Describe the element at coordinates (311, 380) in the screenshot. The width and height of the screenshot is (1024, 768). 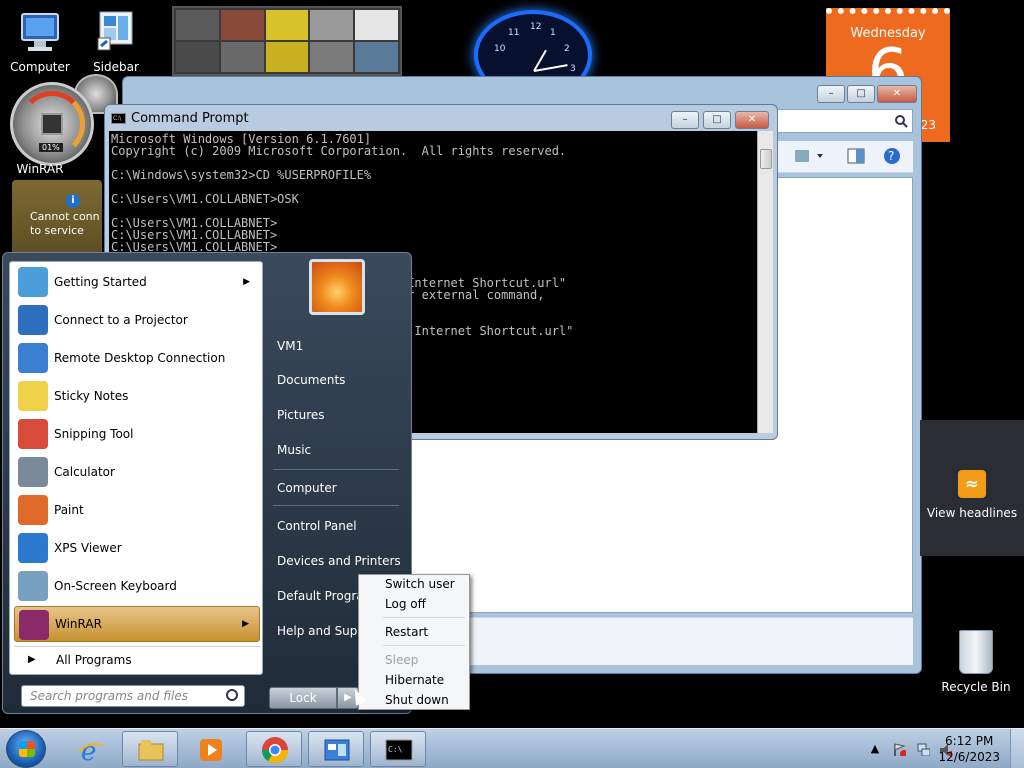
I see `start-menu-link-documents: Documents` at that location.